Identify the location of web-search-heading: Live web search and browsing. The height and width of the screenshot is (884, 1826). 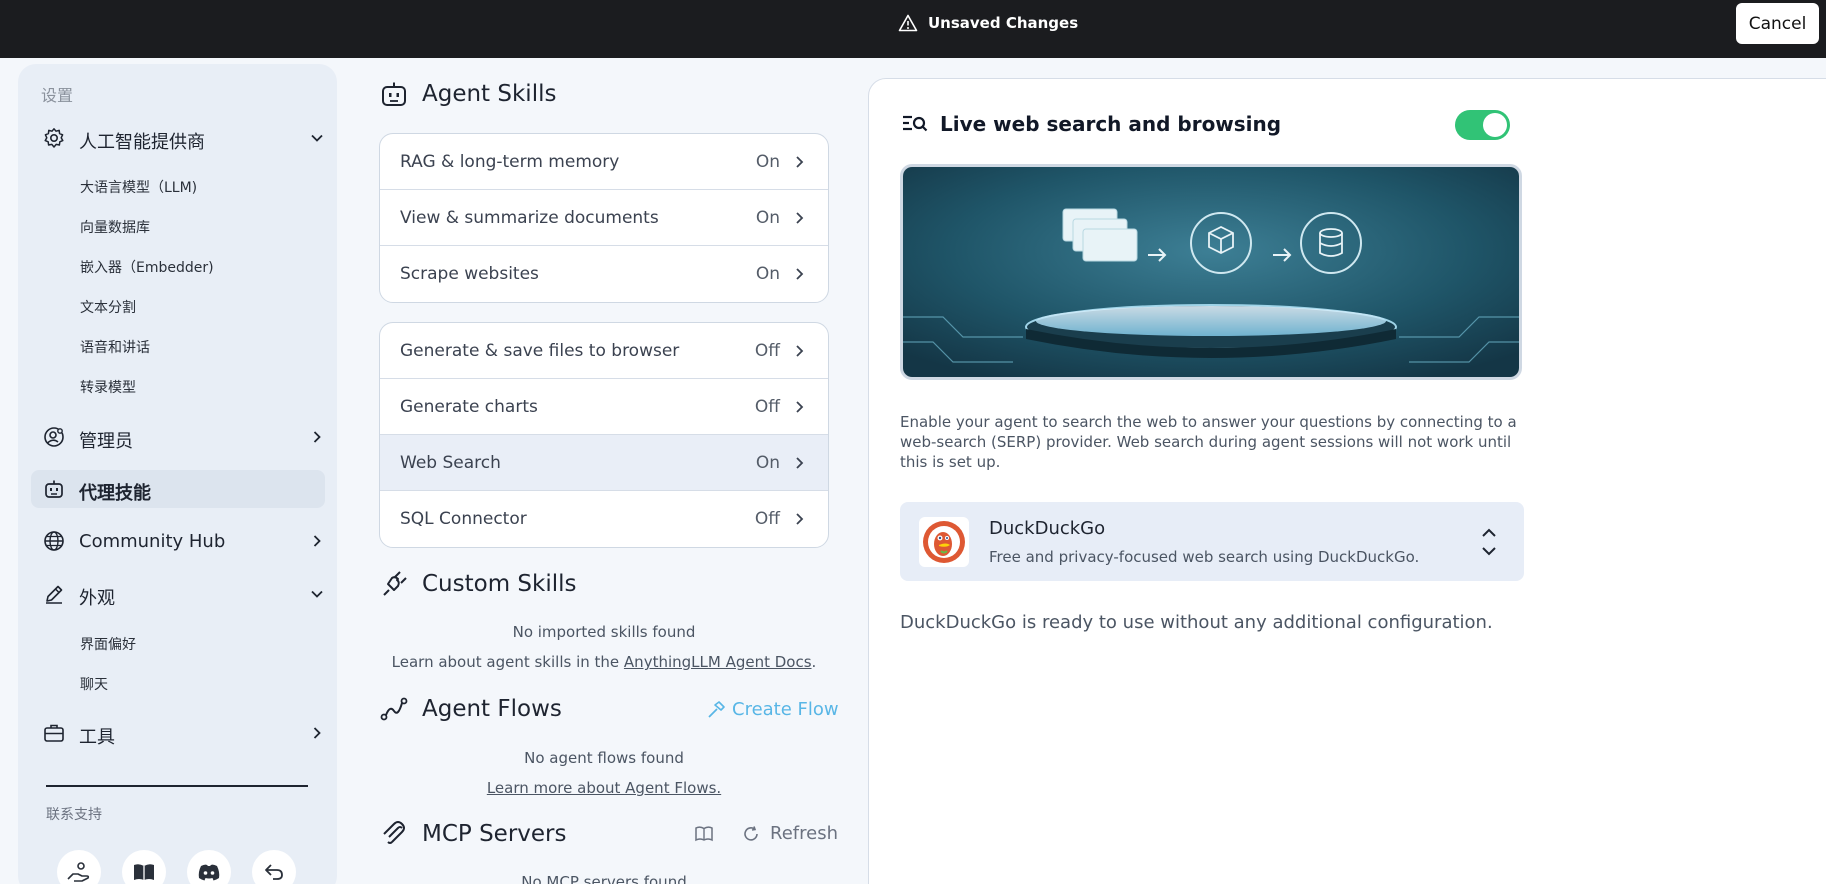
(1091, 124).